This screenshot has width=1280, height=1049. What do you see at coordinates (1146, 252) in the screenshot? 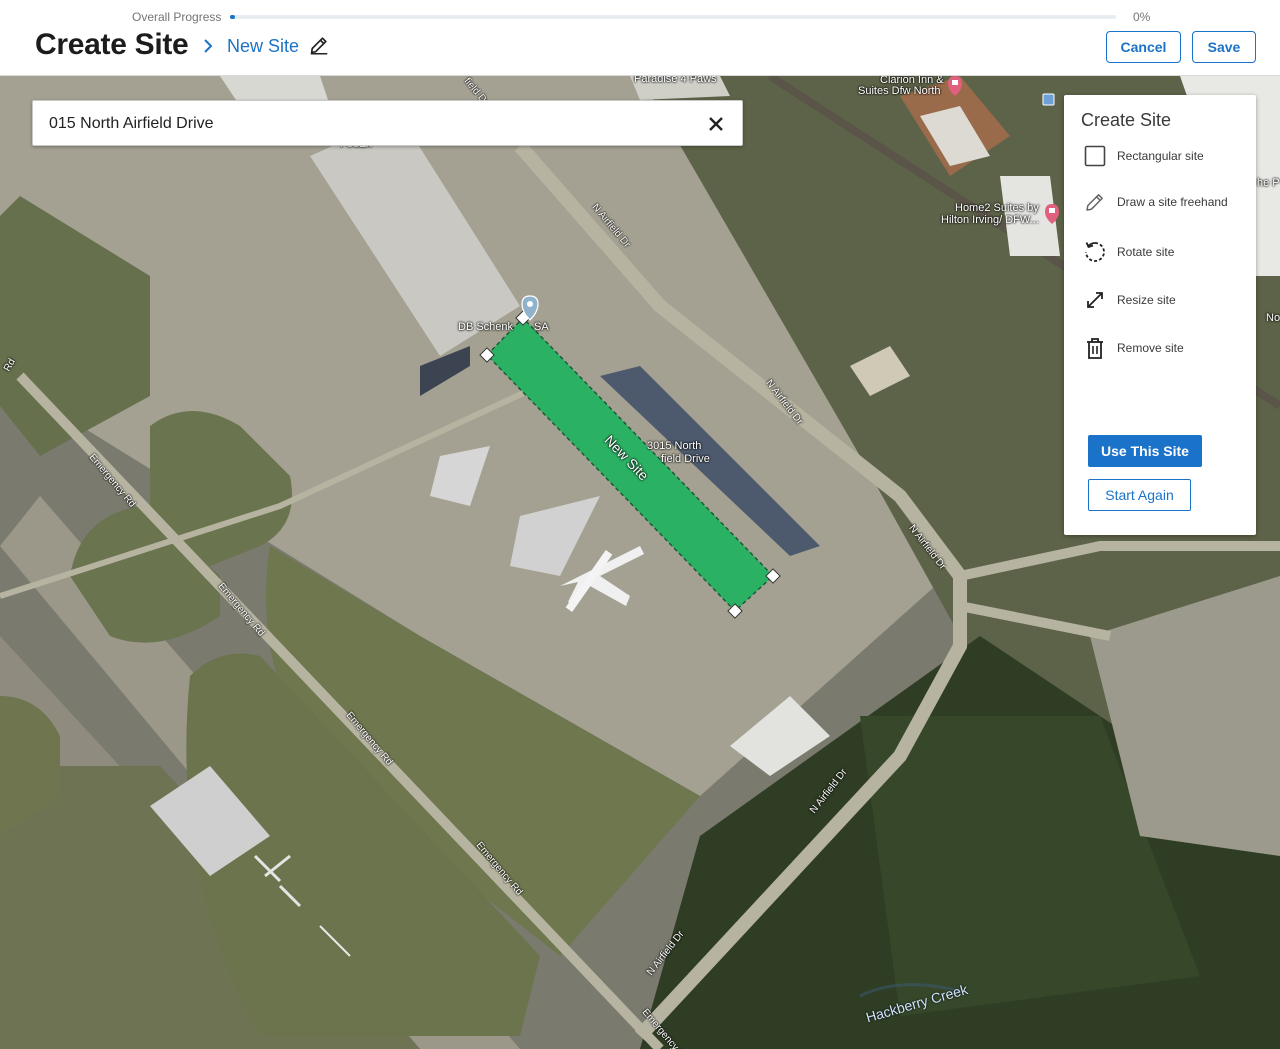
I see `tool-label: Rotate site` at bounding box center [1146, 252].